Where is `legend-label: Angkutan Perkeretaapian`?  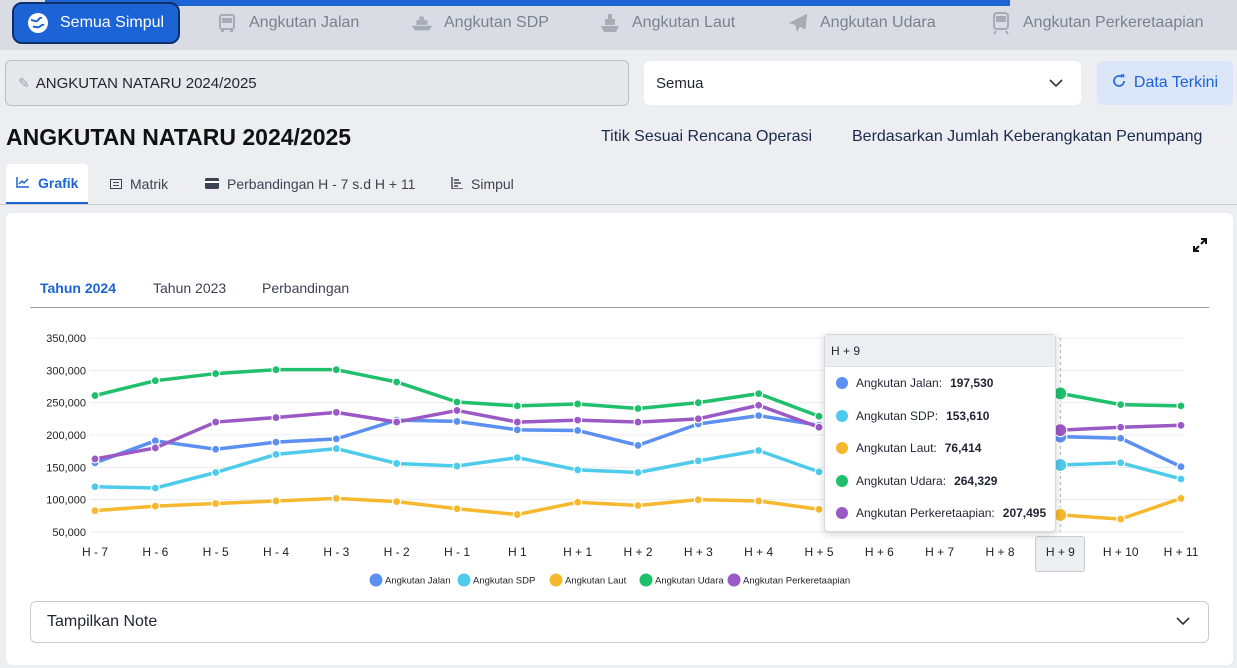
legend-label: Angkutan Perkeretaapian is located at coordinates (796, 581).